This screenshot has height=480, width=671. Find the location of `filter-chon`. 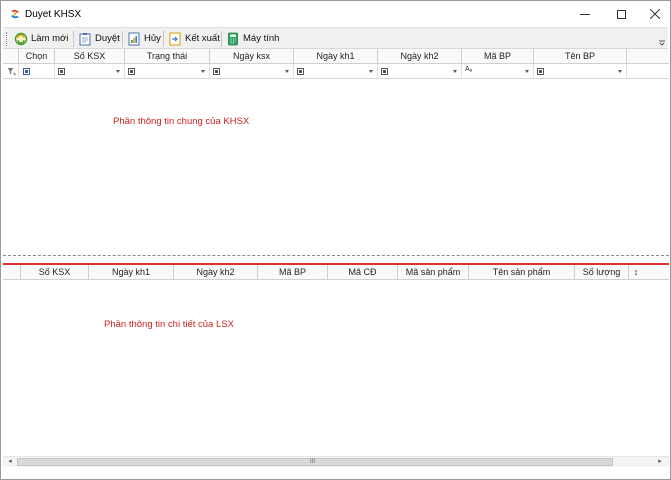

filter-chon is located at coordinates (37, 71).